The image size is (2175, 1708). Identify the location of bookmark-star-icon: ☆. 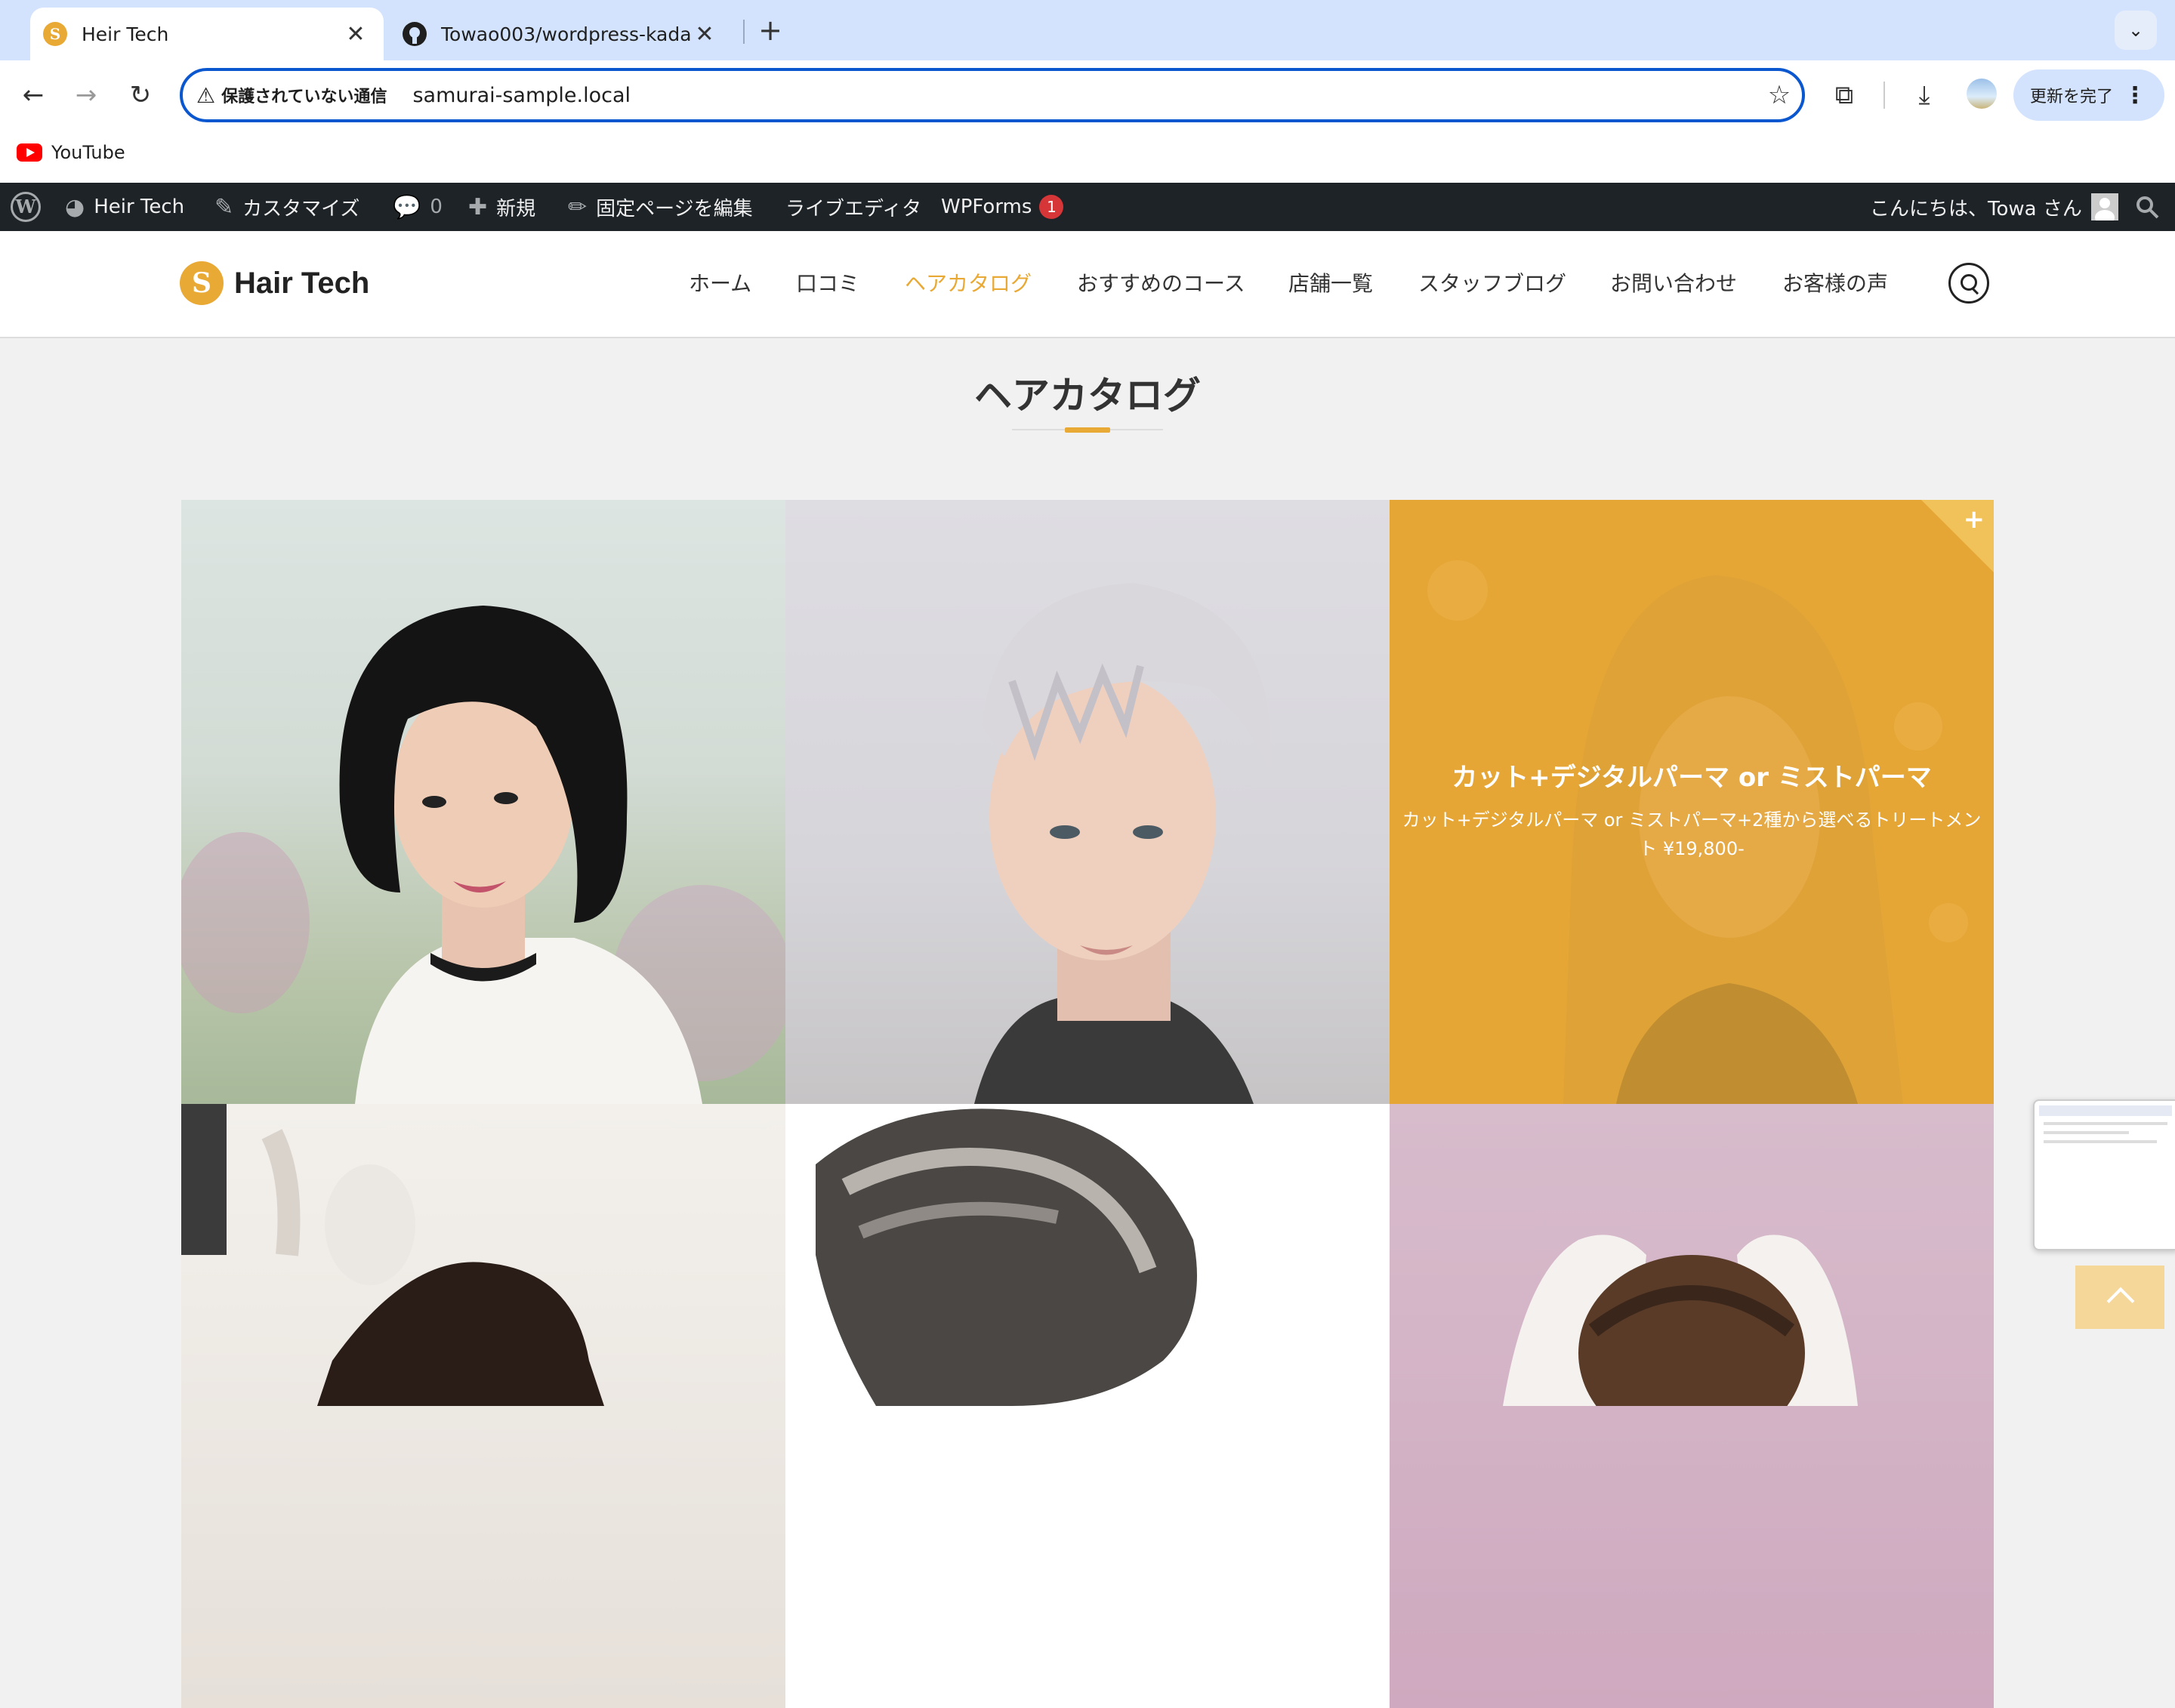
(1780, 95).